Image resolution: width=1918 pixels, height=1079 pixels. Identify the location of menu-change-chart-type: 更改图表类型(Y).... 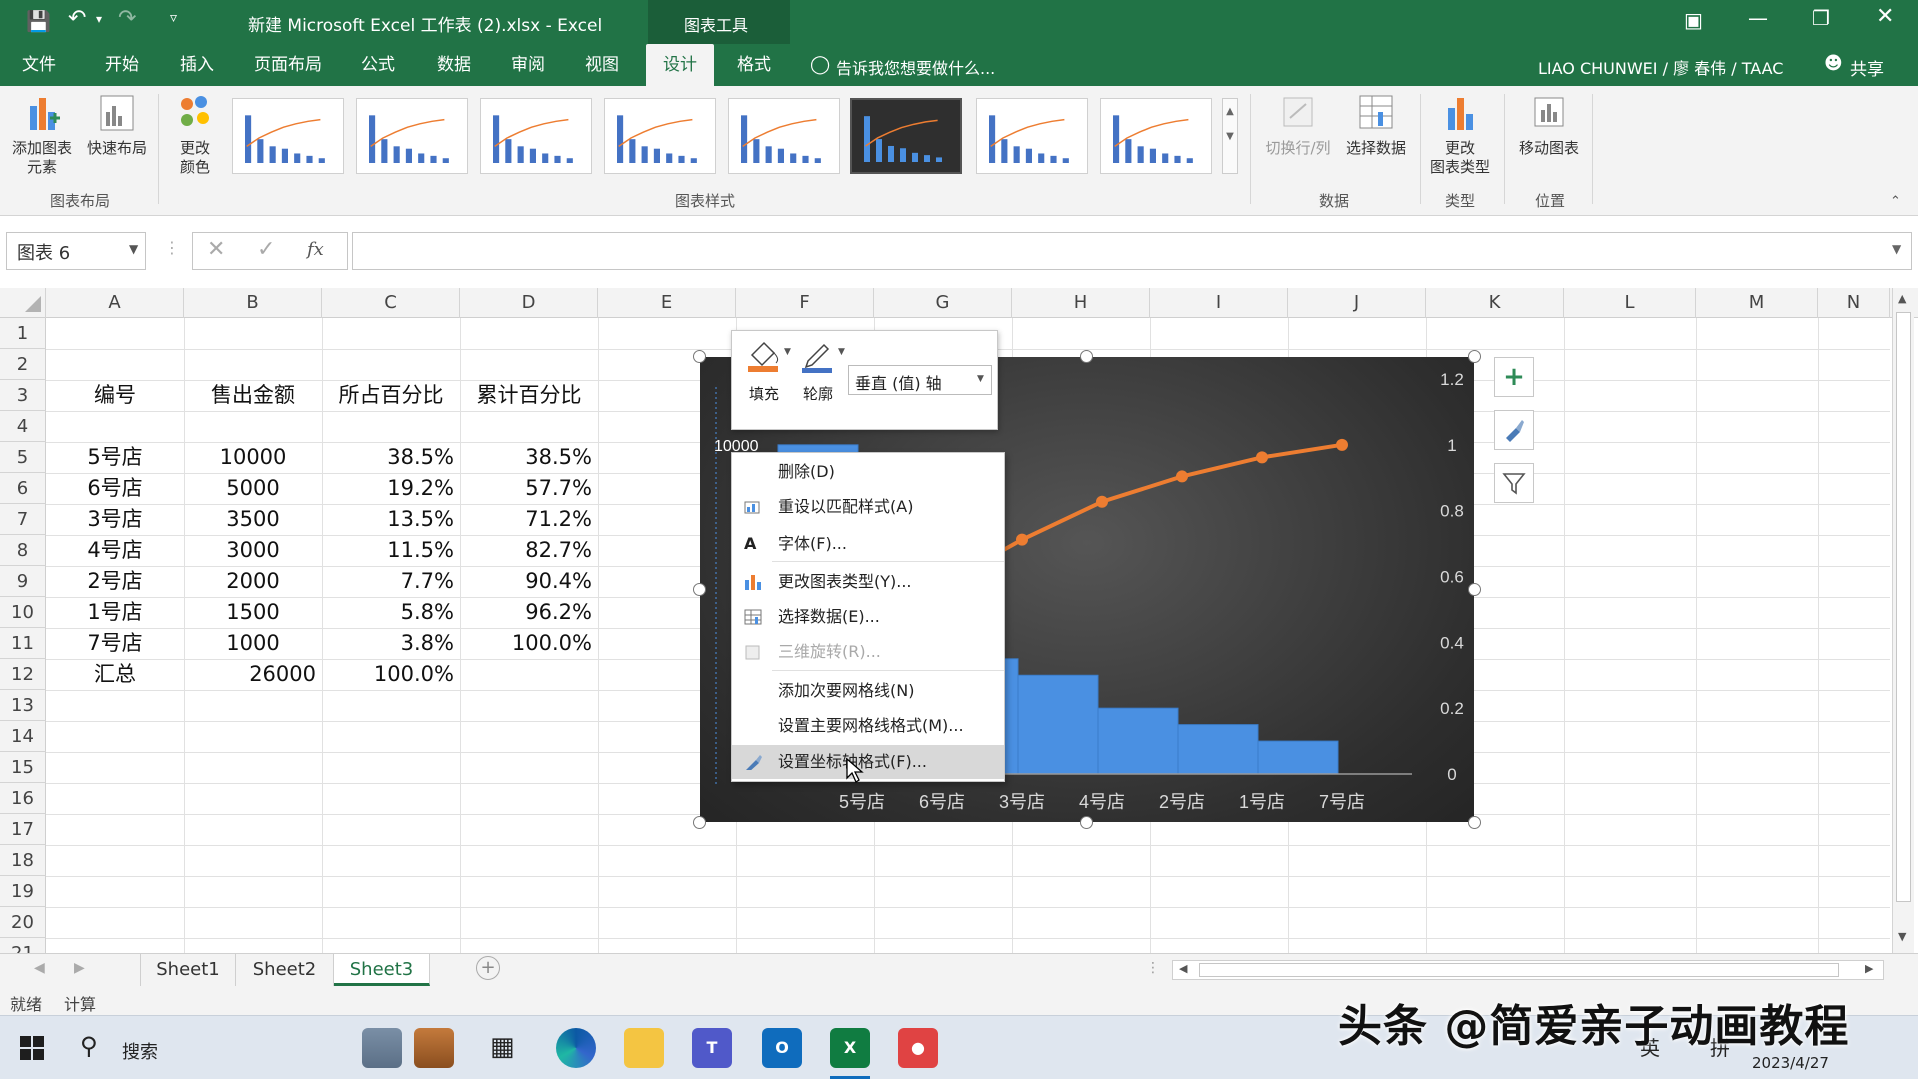
(868, 582).